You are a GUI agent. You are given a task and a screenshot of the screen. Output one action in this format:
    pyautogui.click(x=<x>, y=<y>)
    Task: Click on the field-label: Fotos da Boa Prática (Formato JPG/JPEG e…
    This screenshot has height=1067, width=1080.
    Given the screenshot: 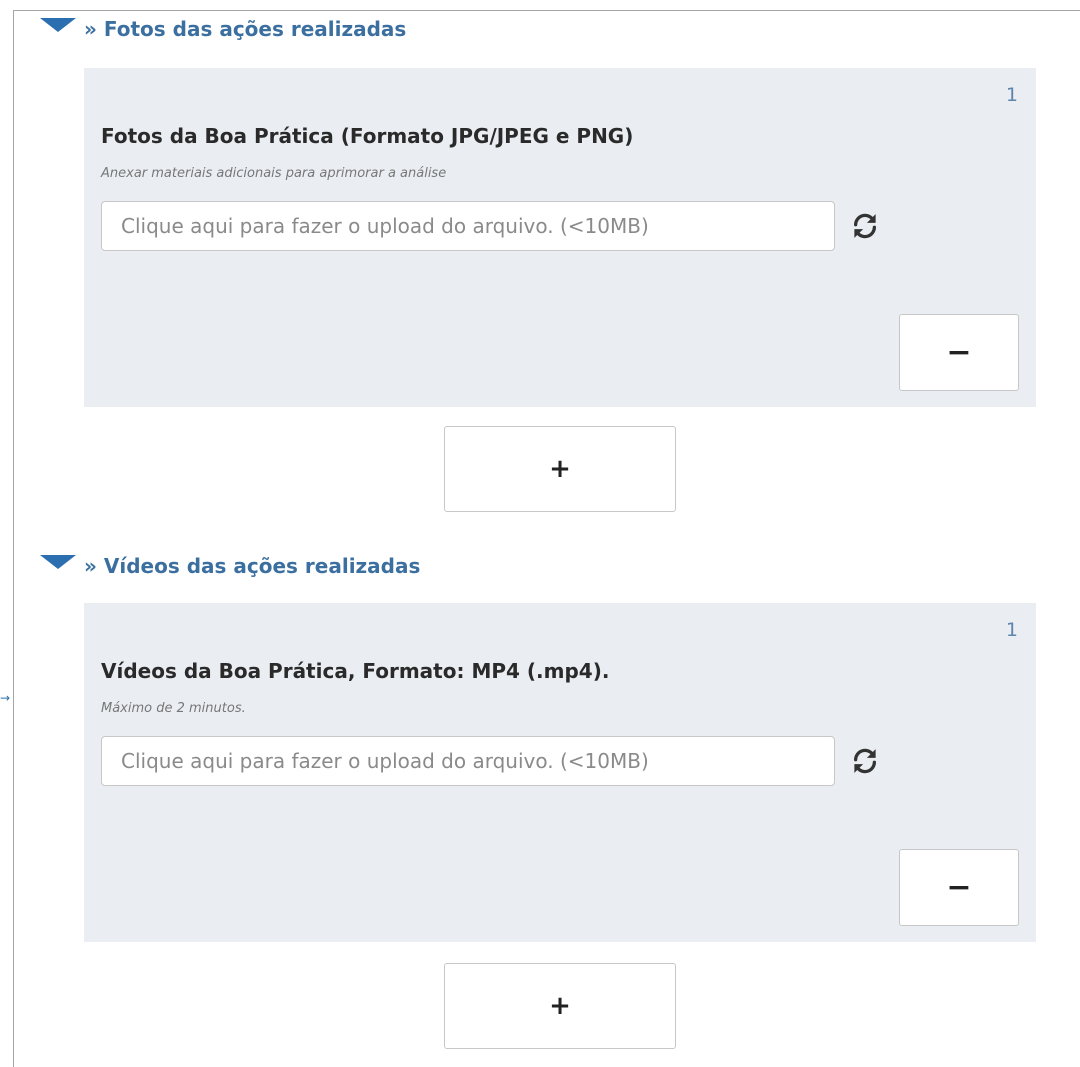 What is the action you would take?
    pyautogui.click(x=367, y=136)
    